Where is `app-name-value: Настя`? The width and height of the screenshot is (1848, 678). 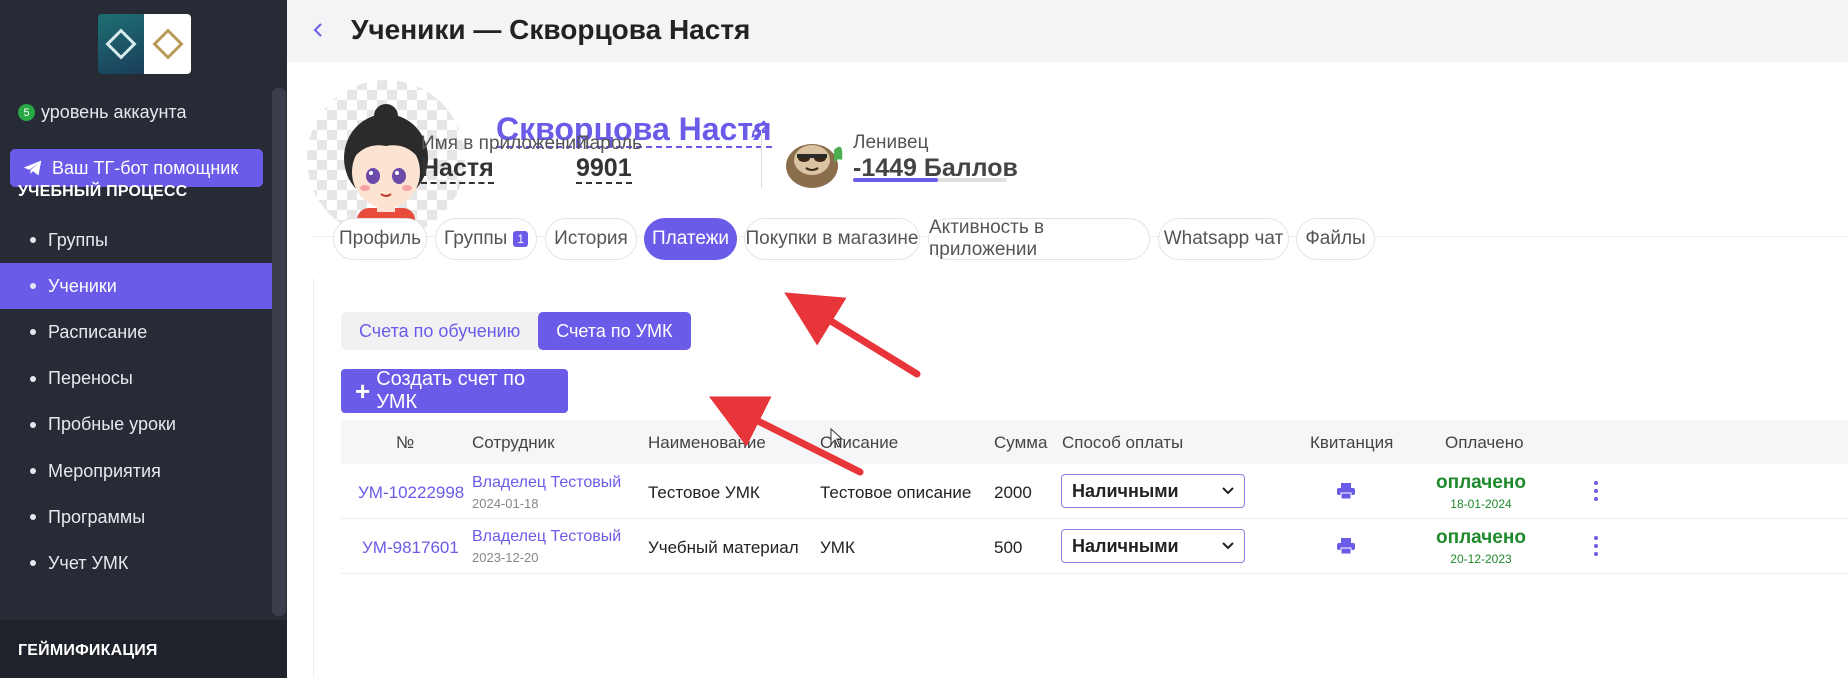
app-name-value: Настя is located at coordinates (457, 169).